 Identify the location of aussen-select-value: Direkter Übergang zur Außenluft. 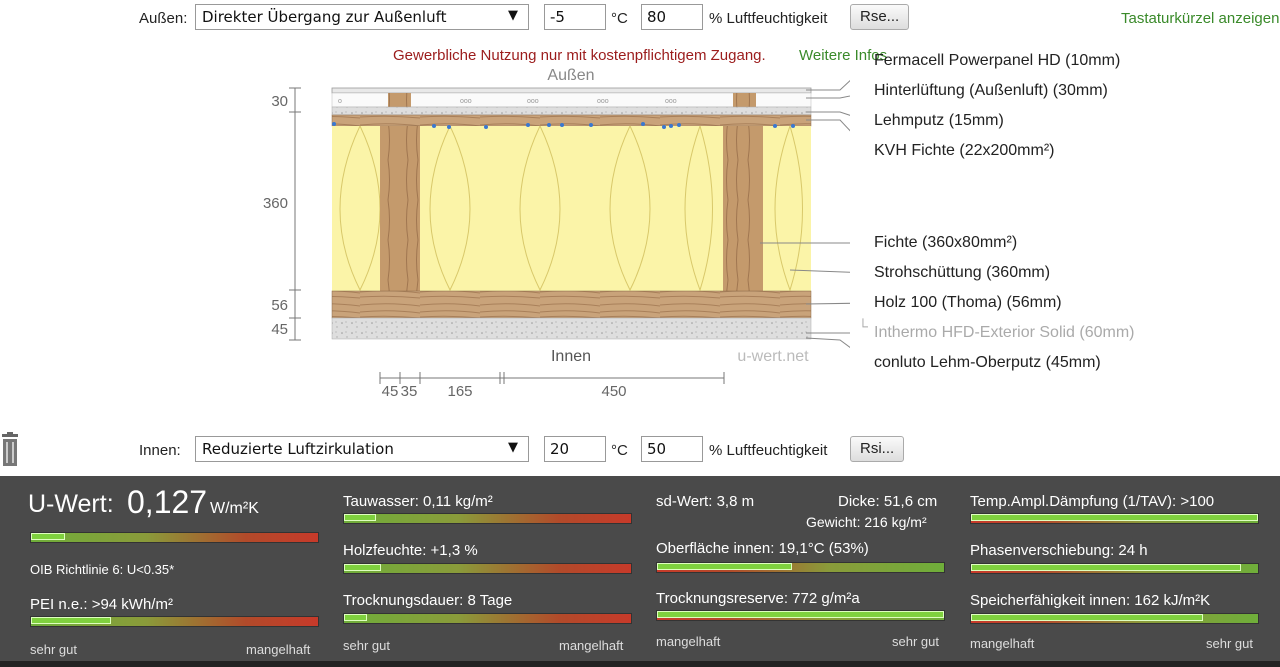
(324, 17).